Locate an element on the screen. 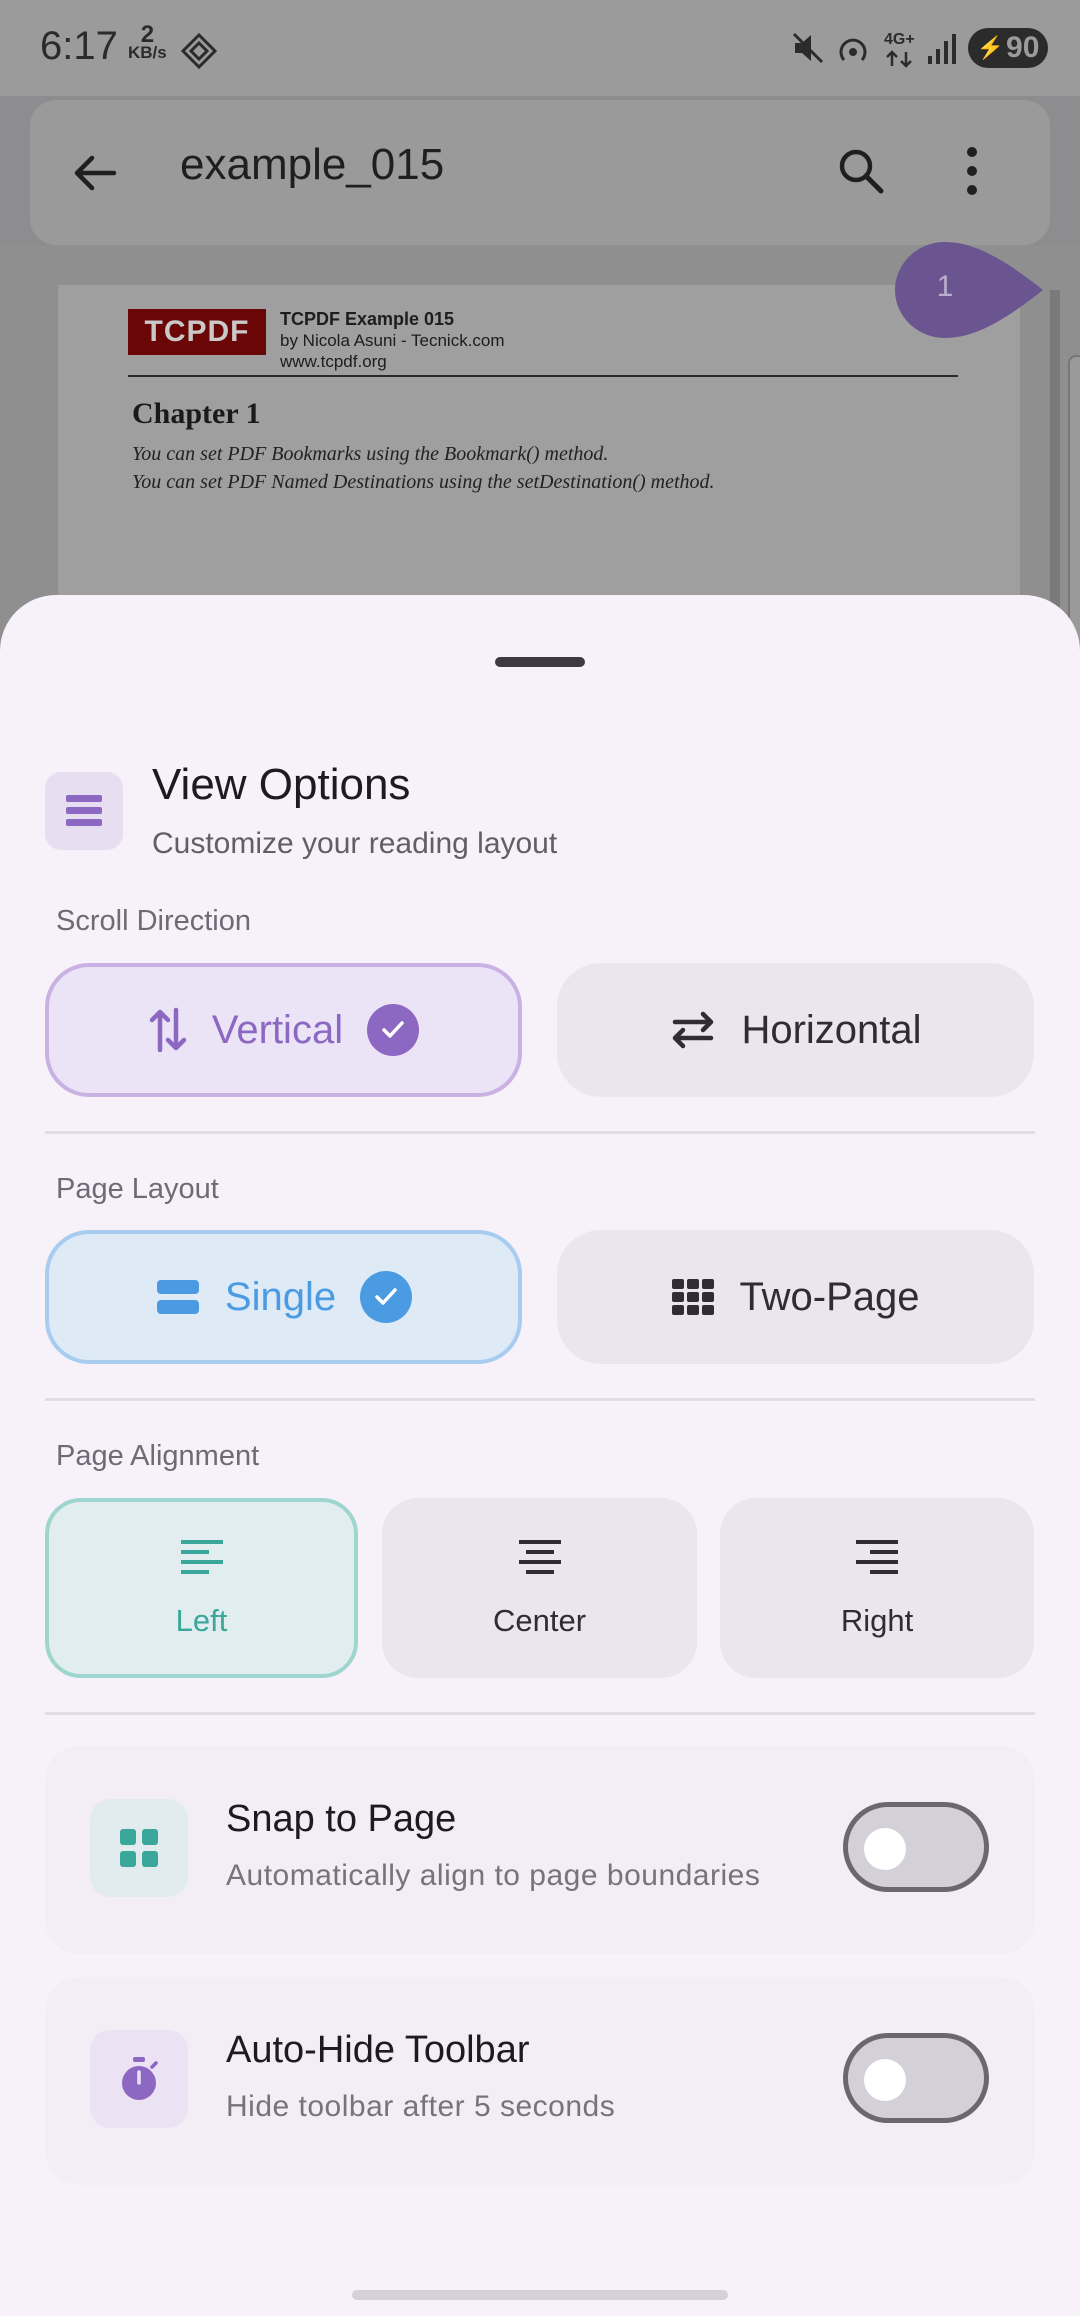 The height and width of the screenshot is (2316, 1080). align-left-label: Left is located at coordinates (201, 1620).